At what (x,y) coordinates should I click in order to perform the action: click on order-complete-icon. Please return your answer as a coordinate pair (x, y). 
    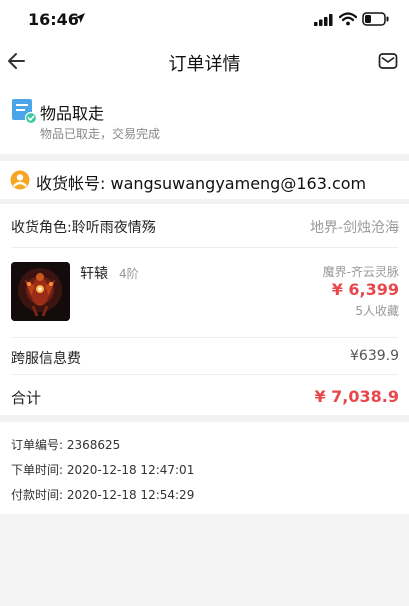
    Looking at the image, I should click on (24, 111).